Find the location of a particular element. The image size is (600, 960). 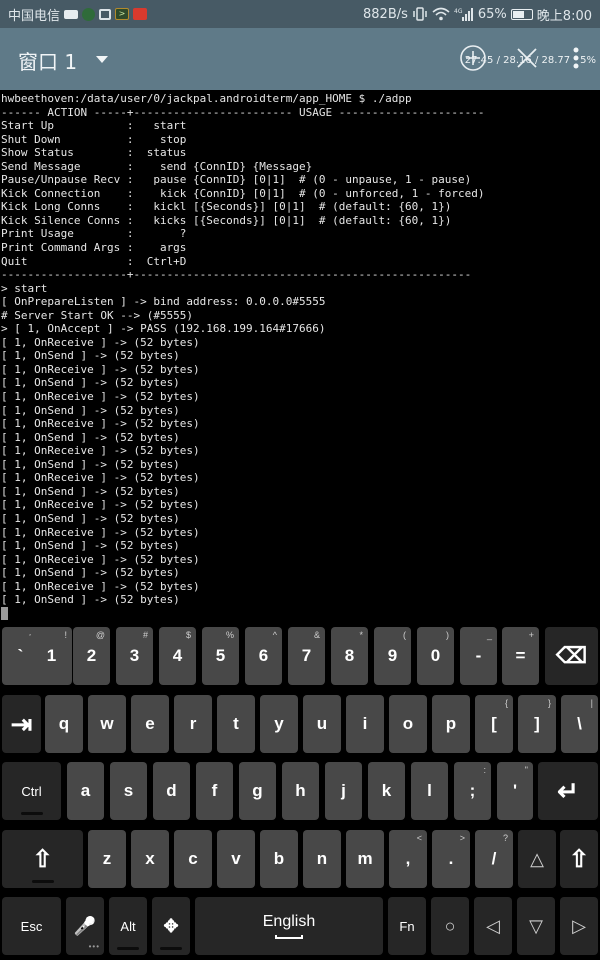

window-dropdown-arrow-icon is located at coordinates (102, 59).